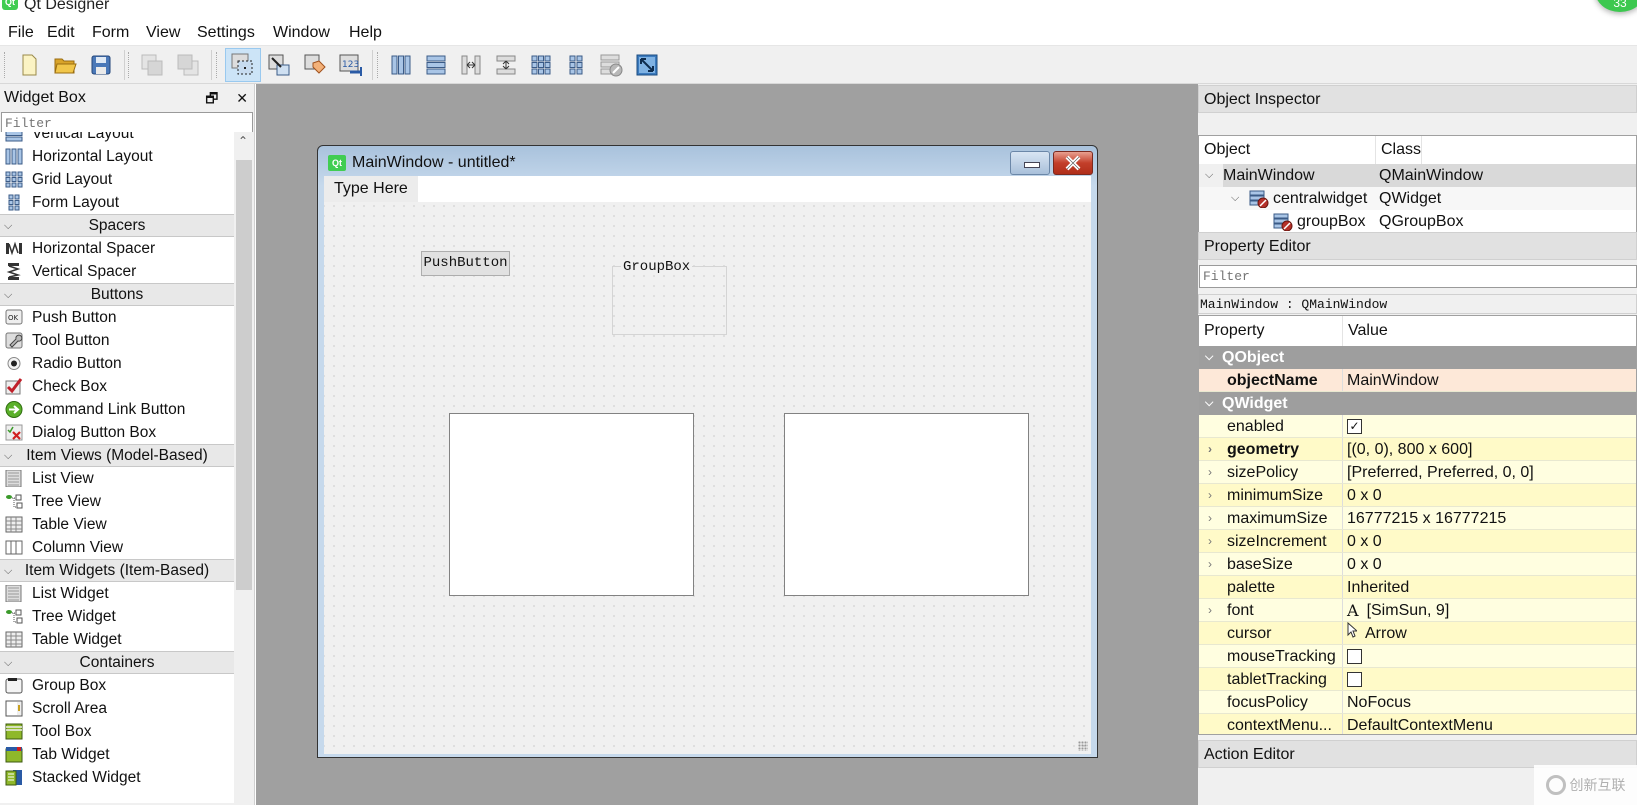 The image size is (1637, 805). I want to click on tablettracking-checkbox, so click(1354, 679).